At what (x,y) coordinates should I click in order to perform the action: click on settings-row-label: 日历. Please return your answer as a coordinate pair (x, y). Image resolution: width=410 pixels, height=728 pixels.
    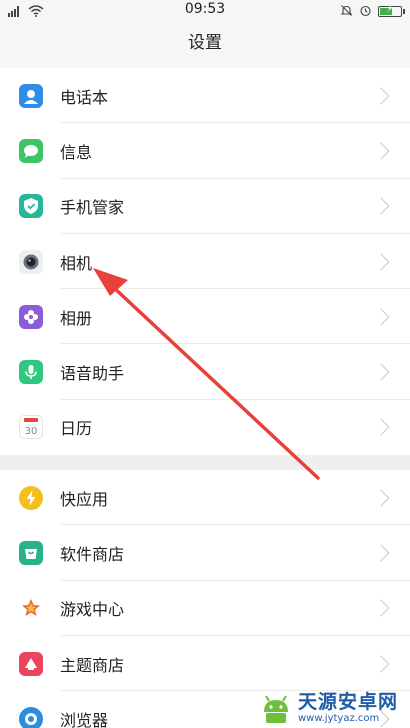
    Looking at the image, I should click on (76, 429).